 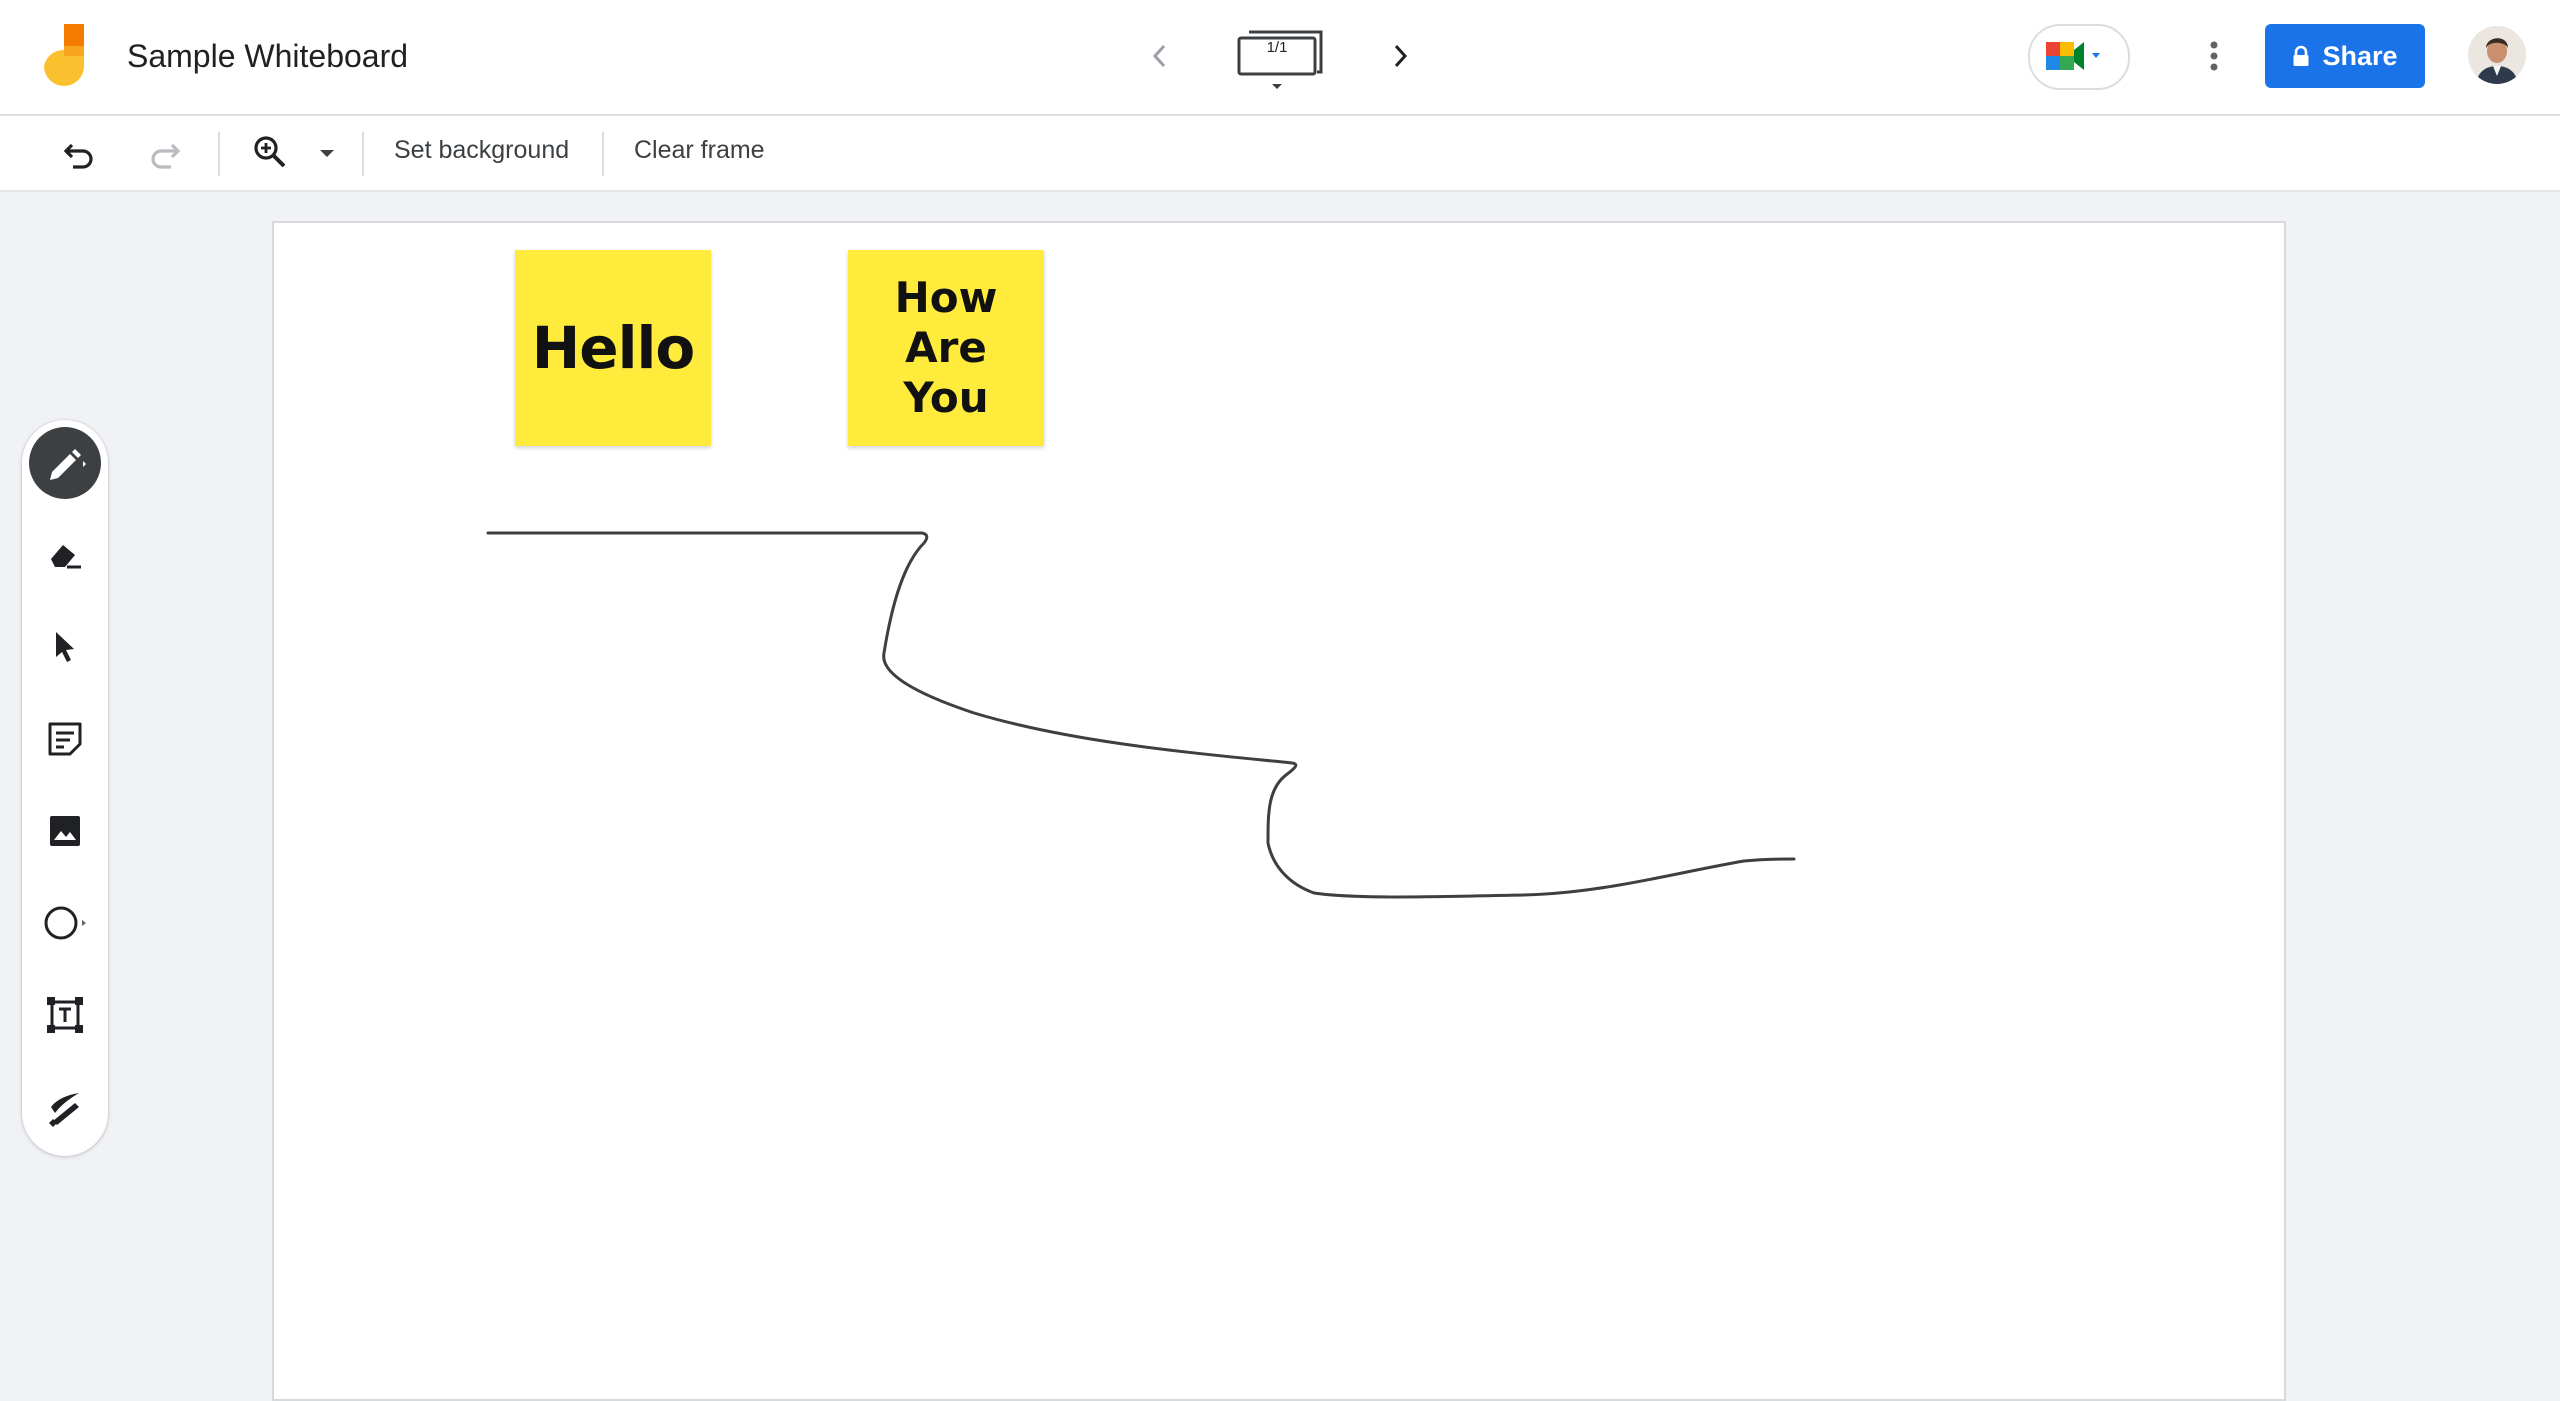 I want to click on previous-frame-button, so click(x=1160, y=56).